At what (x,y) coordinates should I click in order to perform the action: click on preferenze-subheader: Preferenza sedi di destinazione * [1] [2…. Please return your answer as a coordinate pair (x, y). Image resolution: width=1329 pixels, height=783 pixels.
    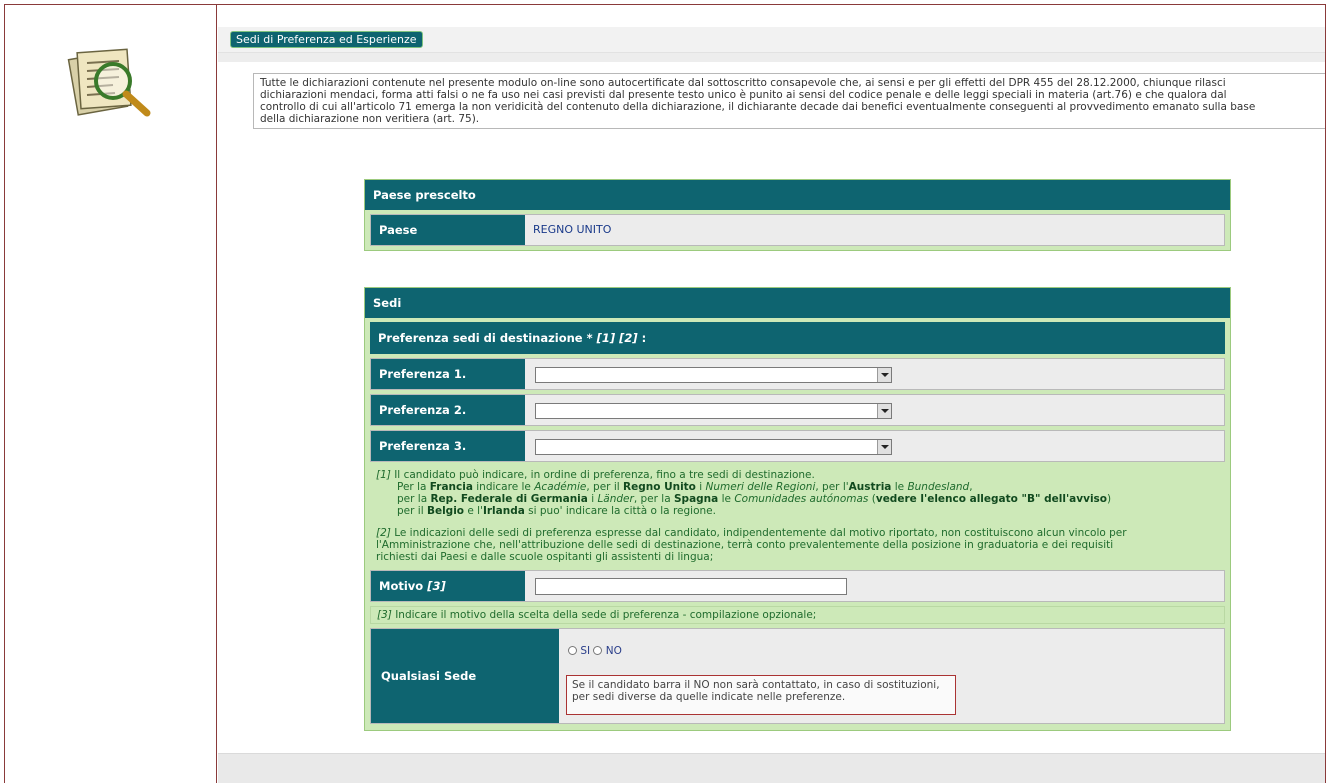
    Looking at the image, I should click on (797, 338).